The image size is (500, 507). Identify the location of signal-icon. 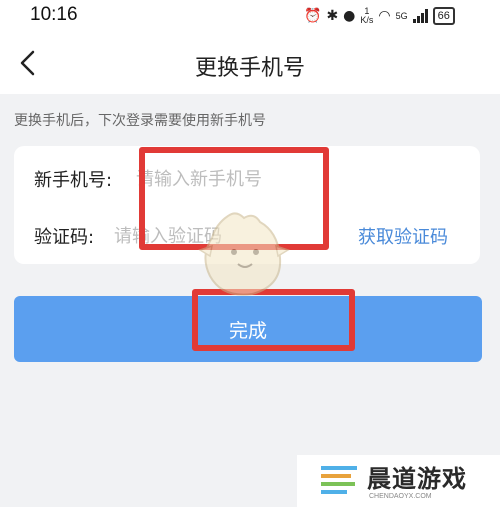
(420, 16).